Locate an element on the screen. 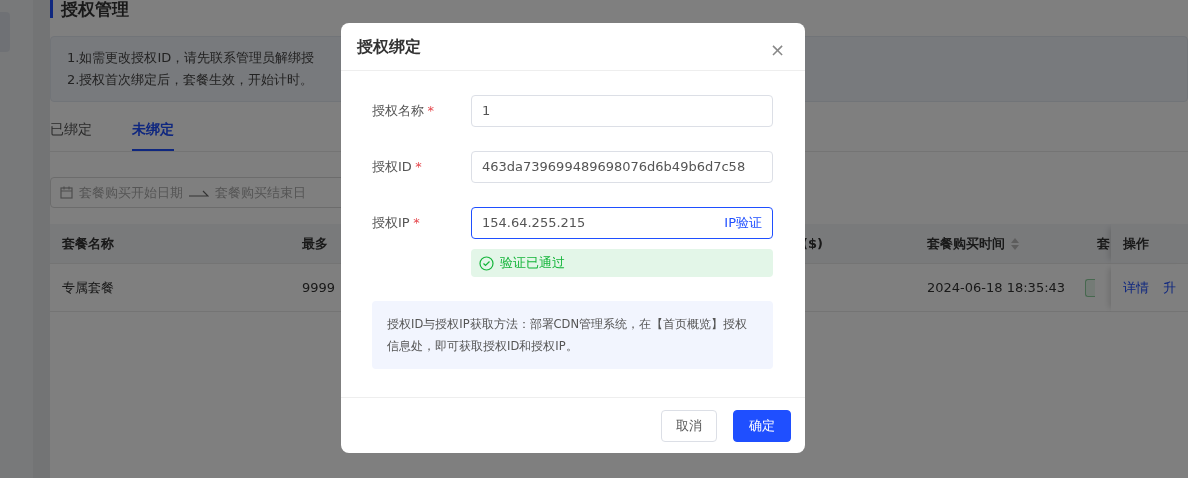 This screenshot has width=1188, height=478. tab: 已绑定 is located at coordinates (71, 133).